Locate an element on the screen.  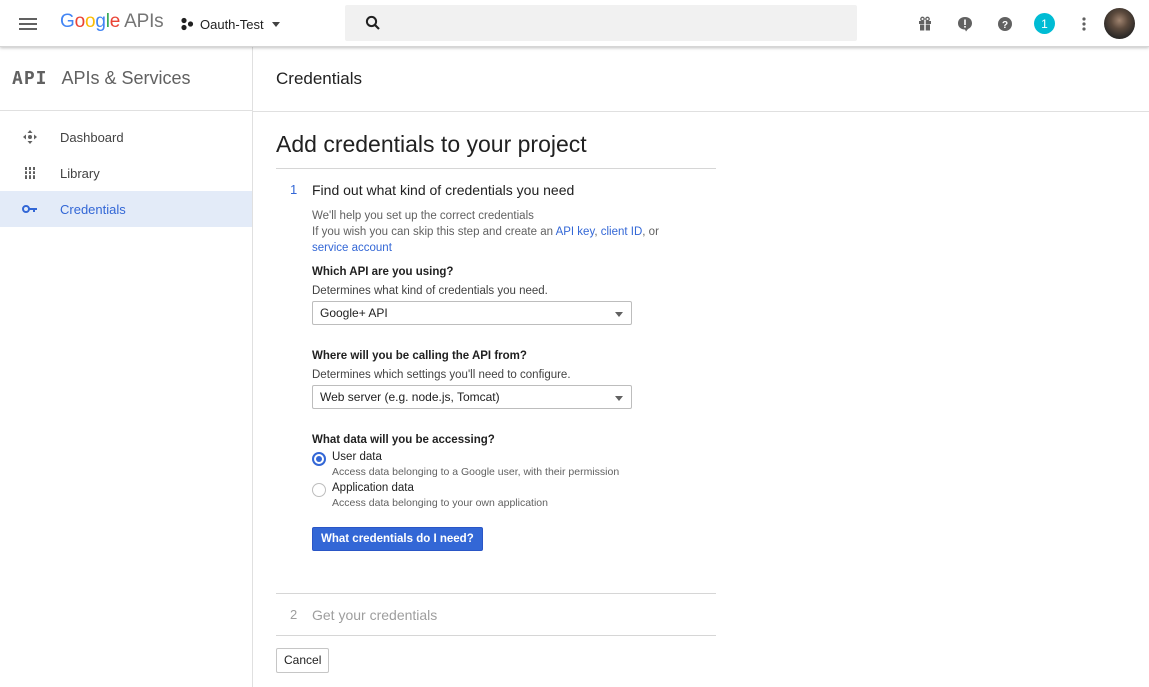
sidebar-nav: Dashboard Library Credentials is located at coordinates (126, 169).